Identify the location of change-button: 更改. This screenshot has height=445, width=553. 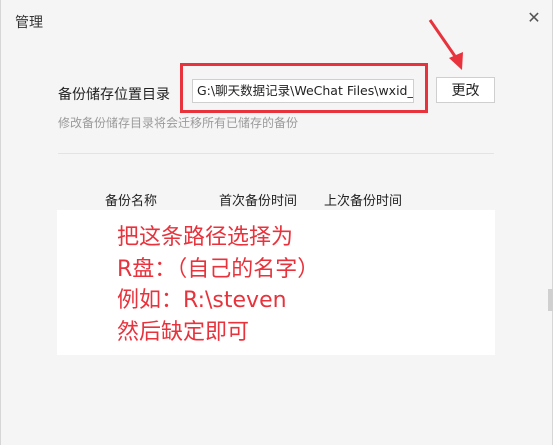
(465, 90).